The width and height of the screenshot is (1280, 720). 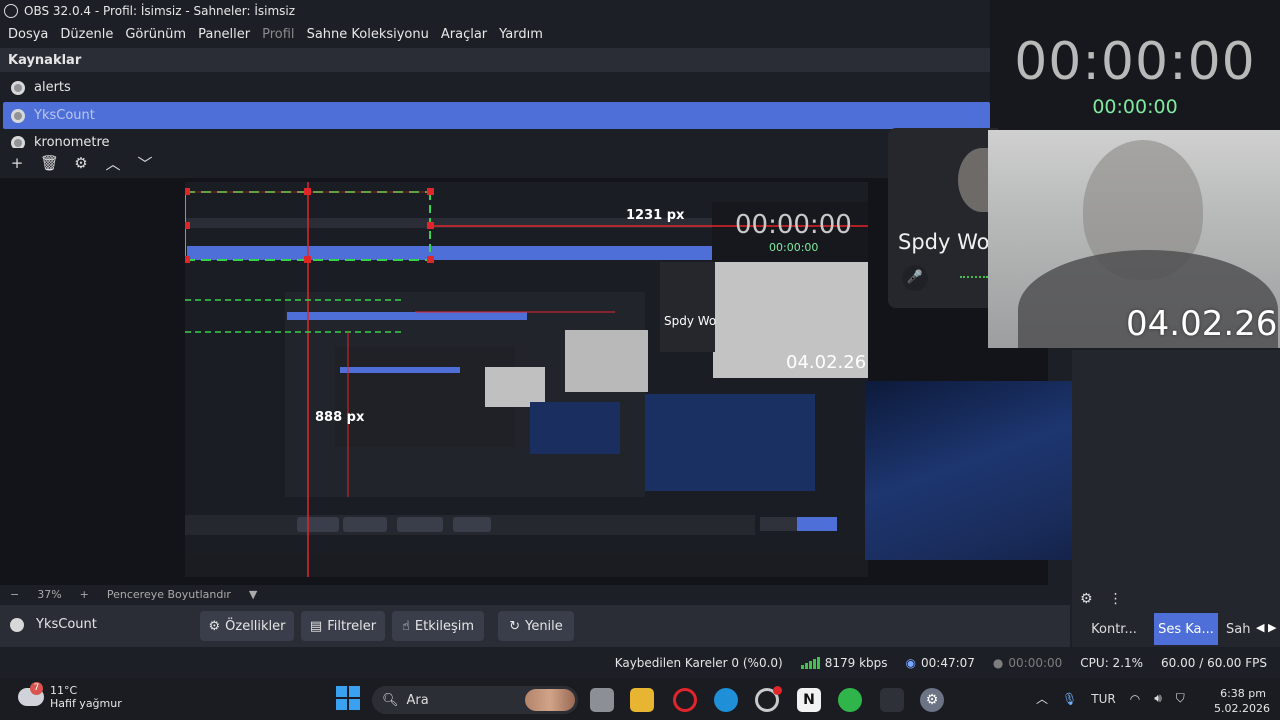 I want to click on zoom-out-icon: −, so click(x=14, y=594).